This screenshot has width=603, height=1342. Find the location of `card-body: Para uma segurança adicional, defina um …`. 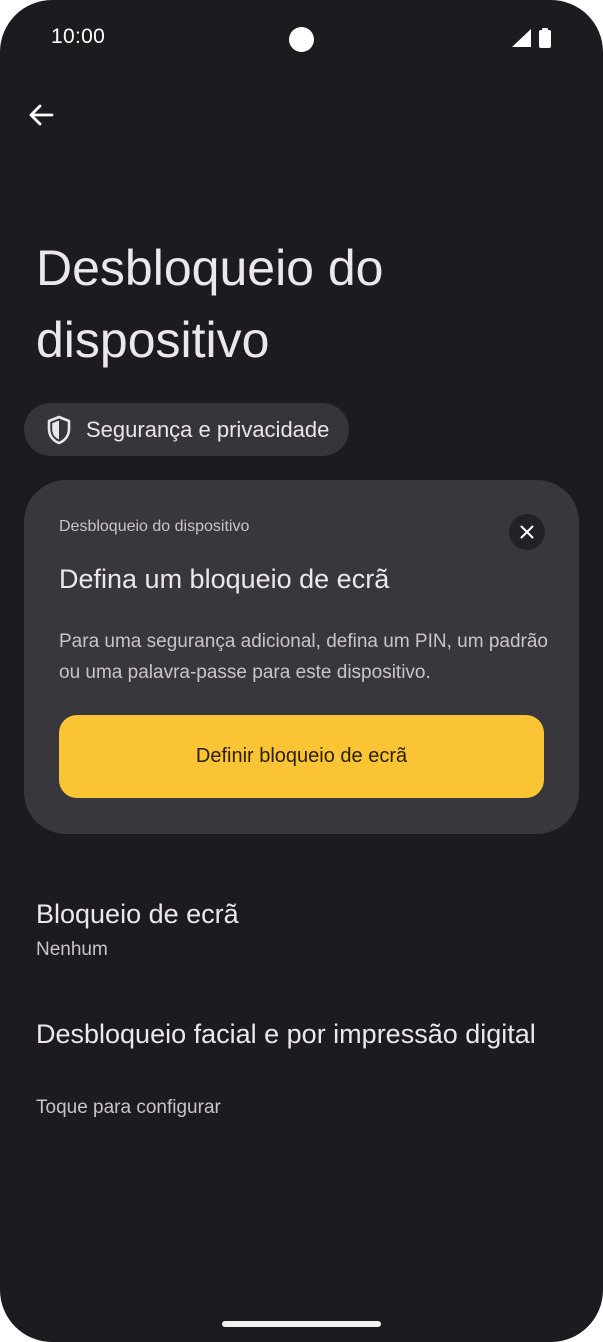

card-body: Para uma segurança adicional, defina um … is located at coordinates (303, 657).